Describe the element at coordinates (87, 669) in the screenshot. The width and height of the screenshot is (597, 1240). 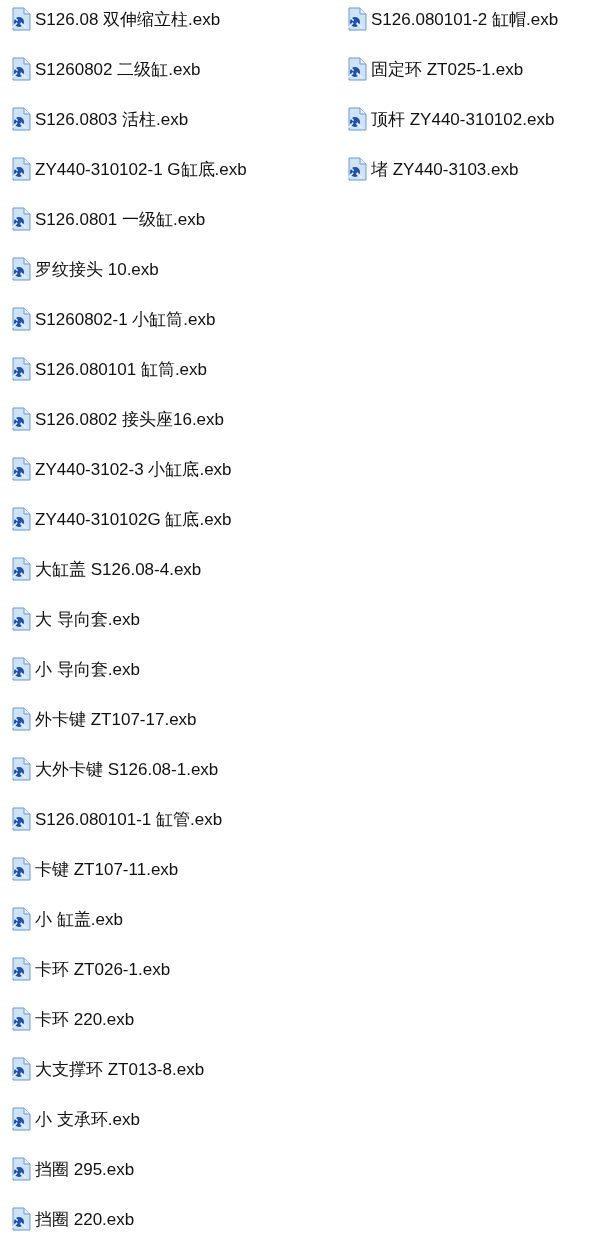
I see `file-name: 小 导向套.exb` at that location.